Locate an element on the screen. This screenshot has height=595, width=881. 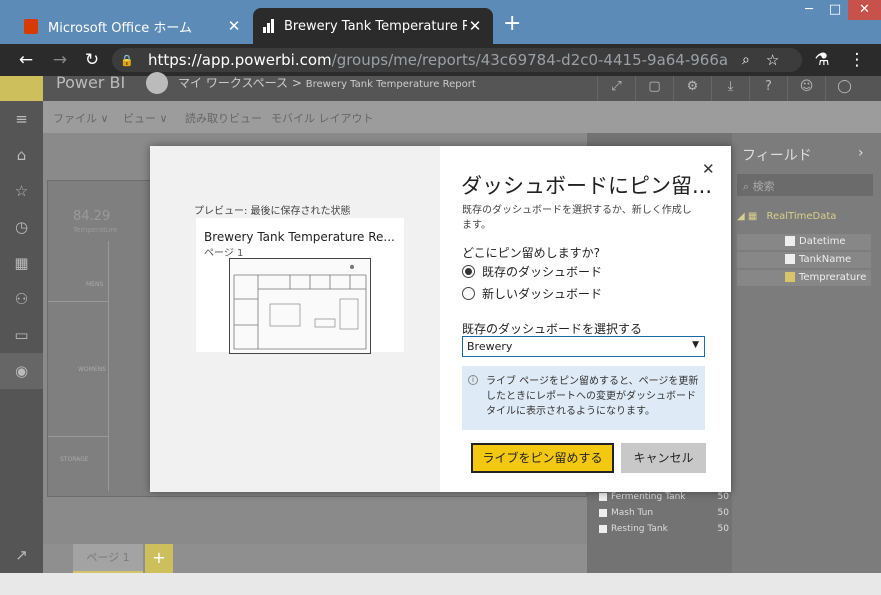
where-label: どこにピン留めしますか? is located at coordinates (531, 253).